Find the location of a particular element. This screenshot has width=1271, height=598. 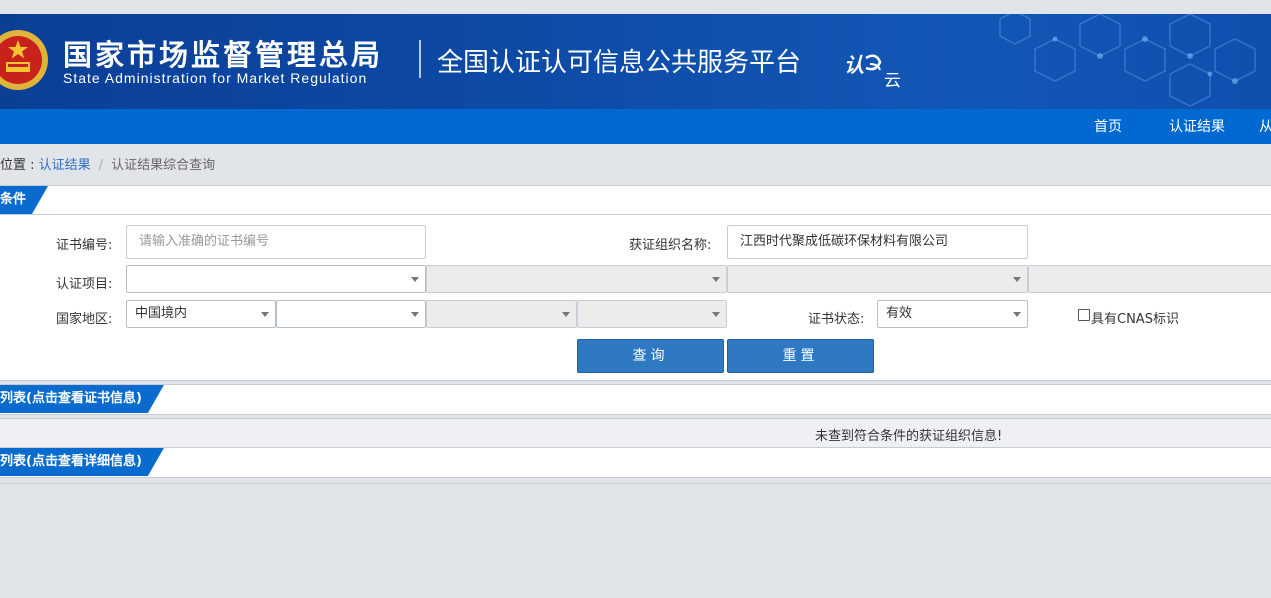

detail-list-panel: 列表(点击查看详细信息) is located at coordinates (635, 462).